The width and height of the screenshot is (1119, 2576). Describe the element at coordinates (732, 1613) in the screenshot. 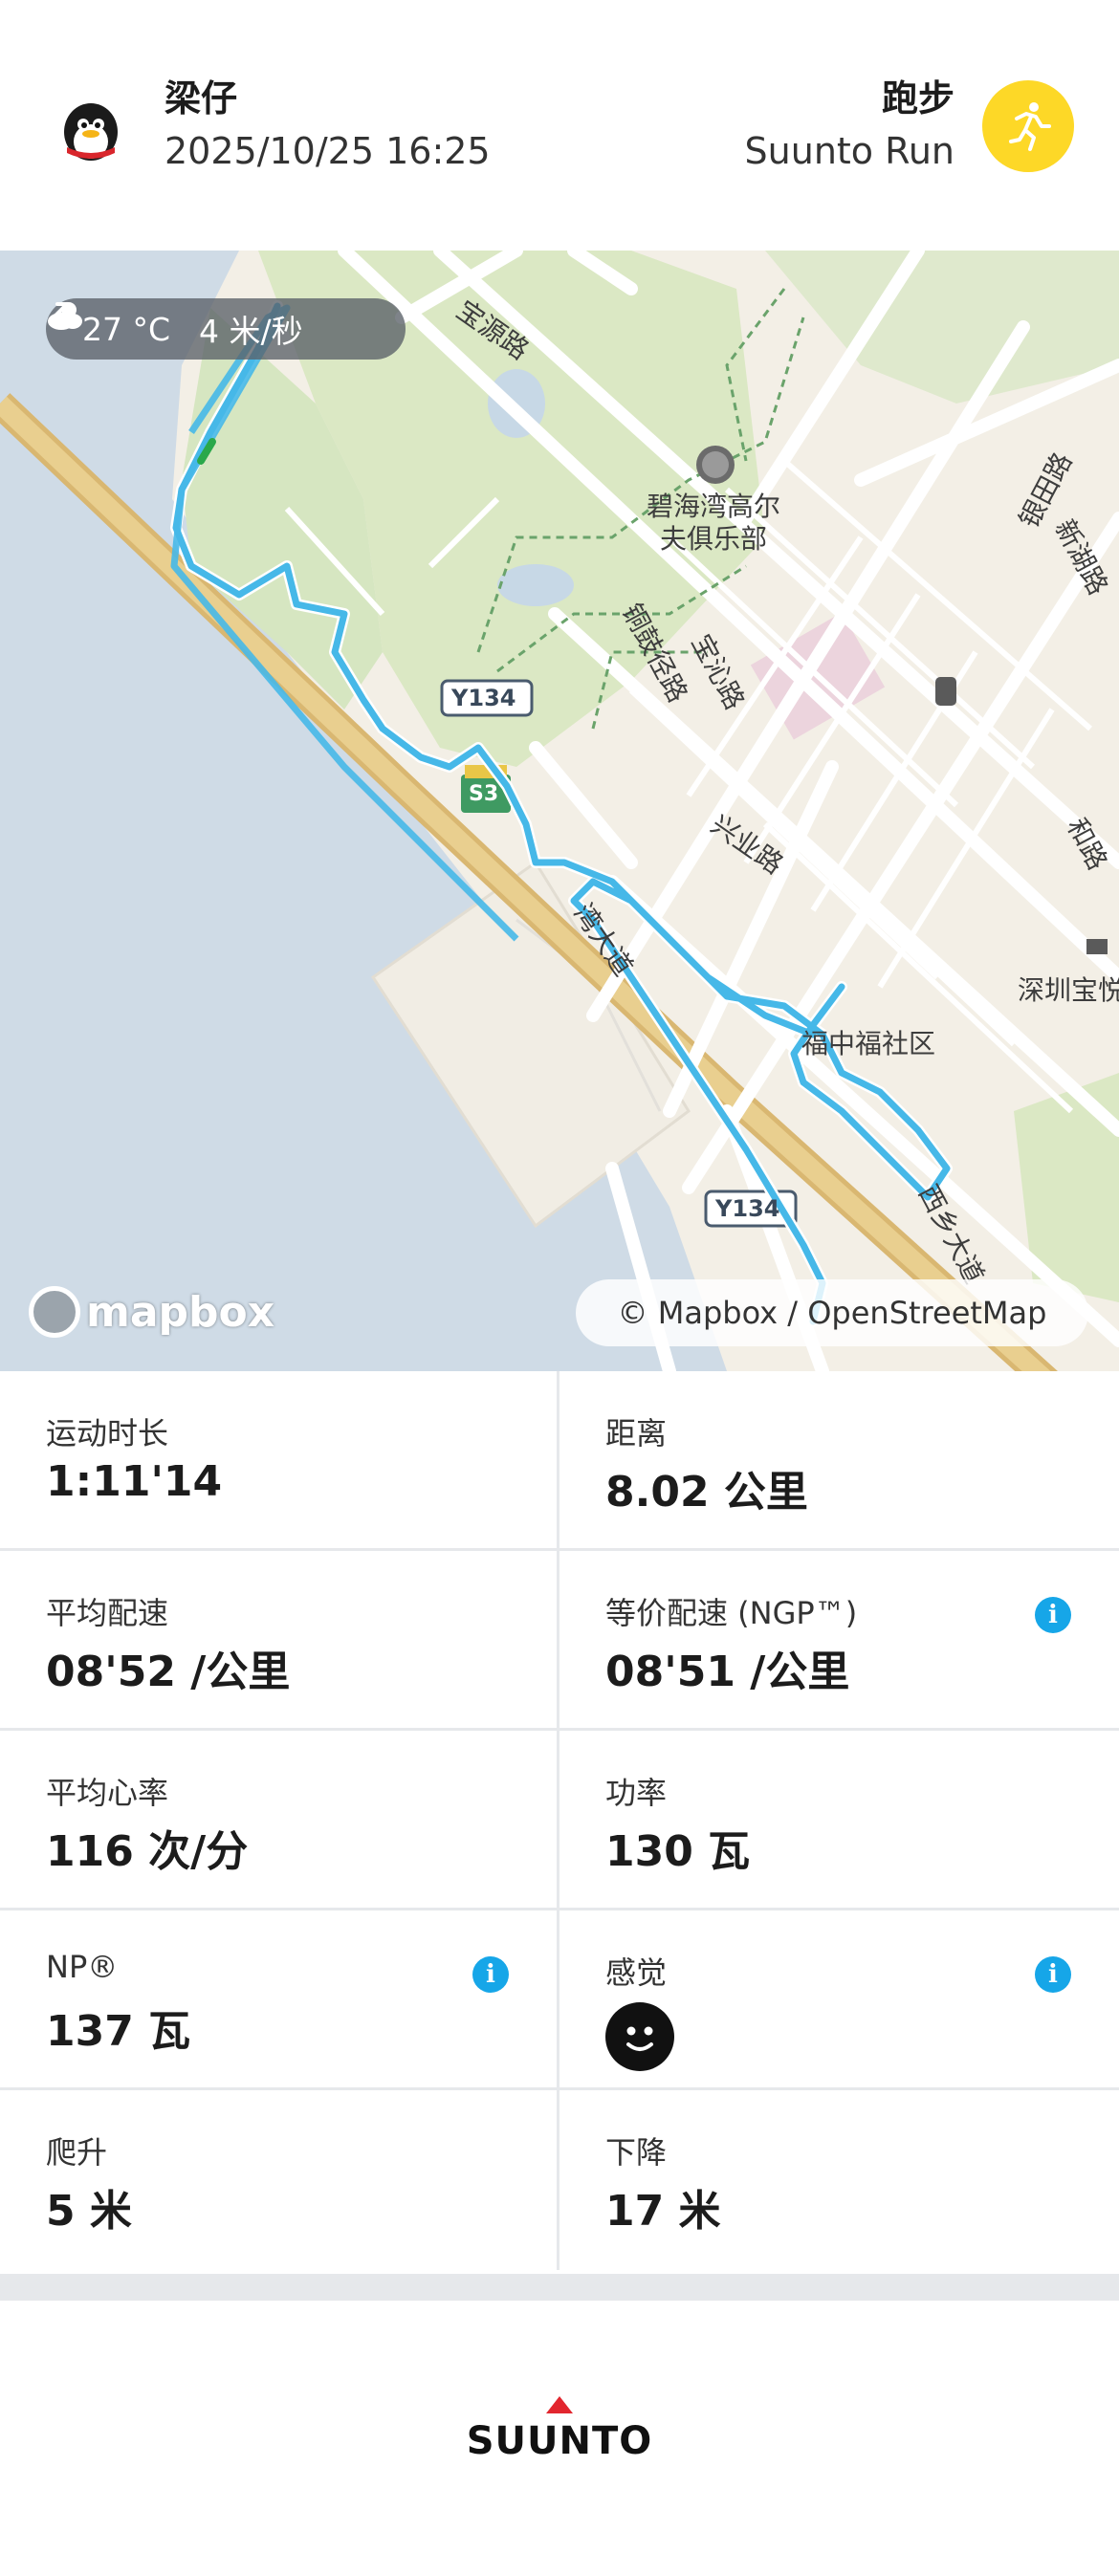

I see `stat-label: 等价配速 (NGP™)` at that location.